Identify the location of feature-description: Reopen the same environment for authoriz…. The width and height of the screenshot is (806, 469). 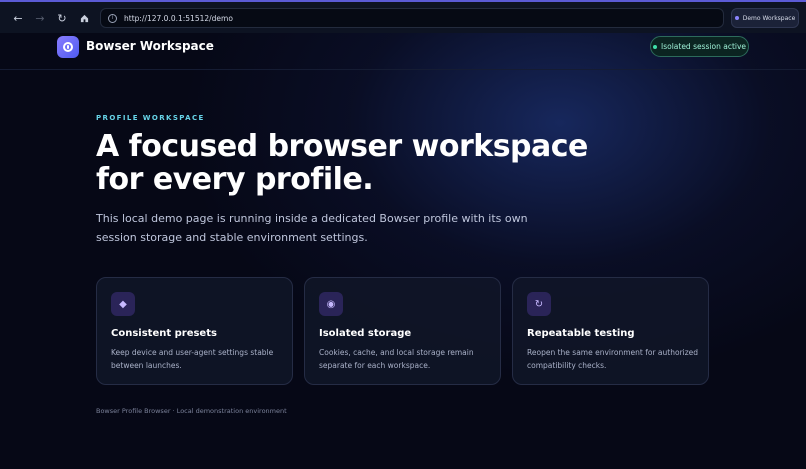
(613, 359).